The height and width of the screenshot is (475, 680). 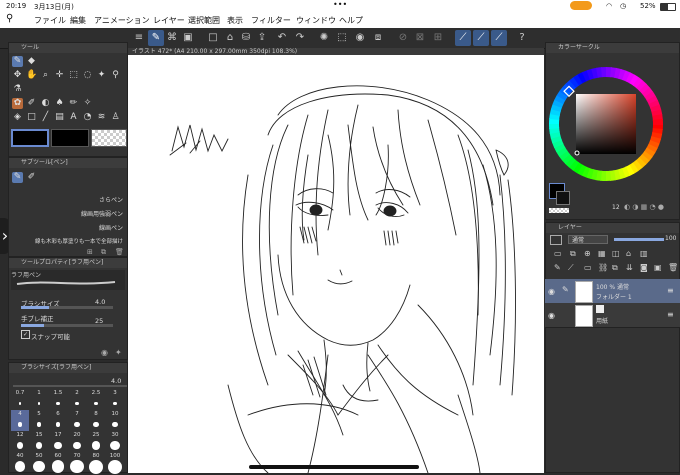 I want to click on opacity-value: 100, so click(x=670, y=238).